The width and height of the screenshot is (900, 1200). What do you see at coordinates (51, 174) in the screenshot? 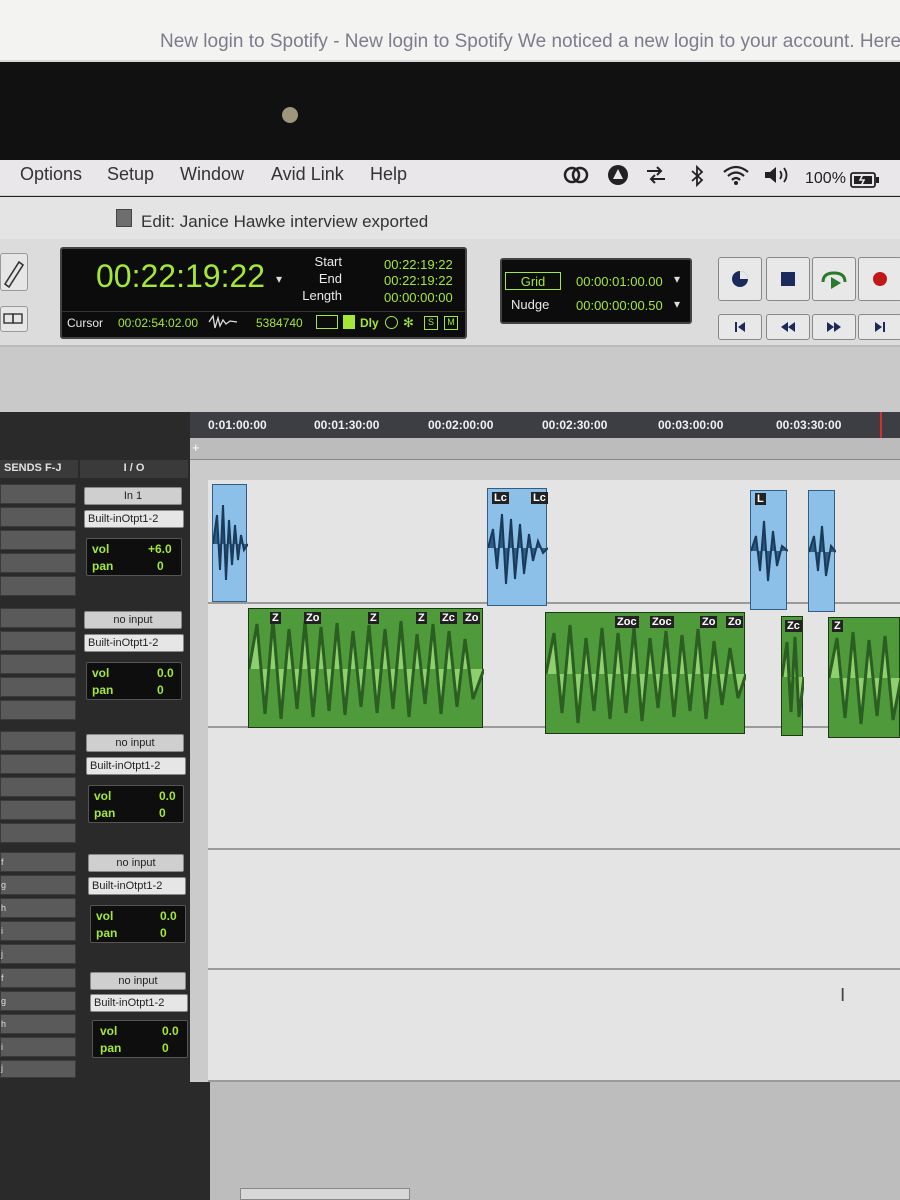
I see `menu-options: Options` at bounding box center [51, 174].